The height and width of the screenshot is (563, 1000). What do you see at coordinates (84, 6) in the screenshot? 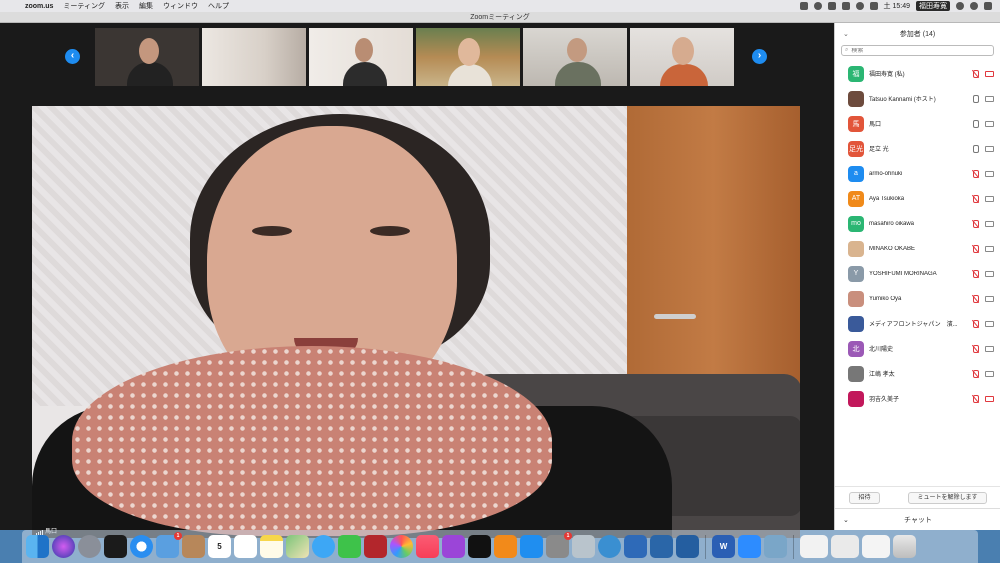
I see `menu-meeting: ミーティング` at bounding box center [84, 6].